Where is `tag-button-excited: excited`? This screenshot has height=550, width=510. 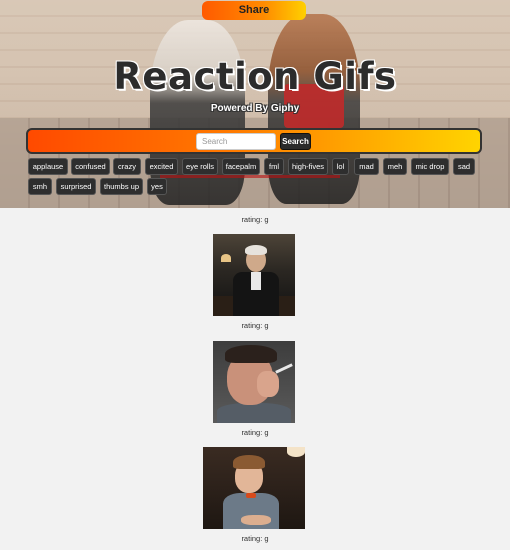 tag-button-excited: excited is located at coordinates (161, 166).